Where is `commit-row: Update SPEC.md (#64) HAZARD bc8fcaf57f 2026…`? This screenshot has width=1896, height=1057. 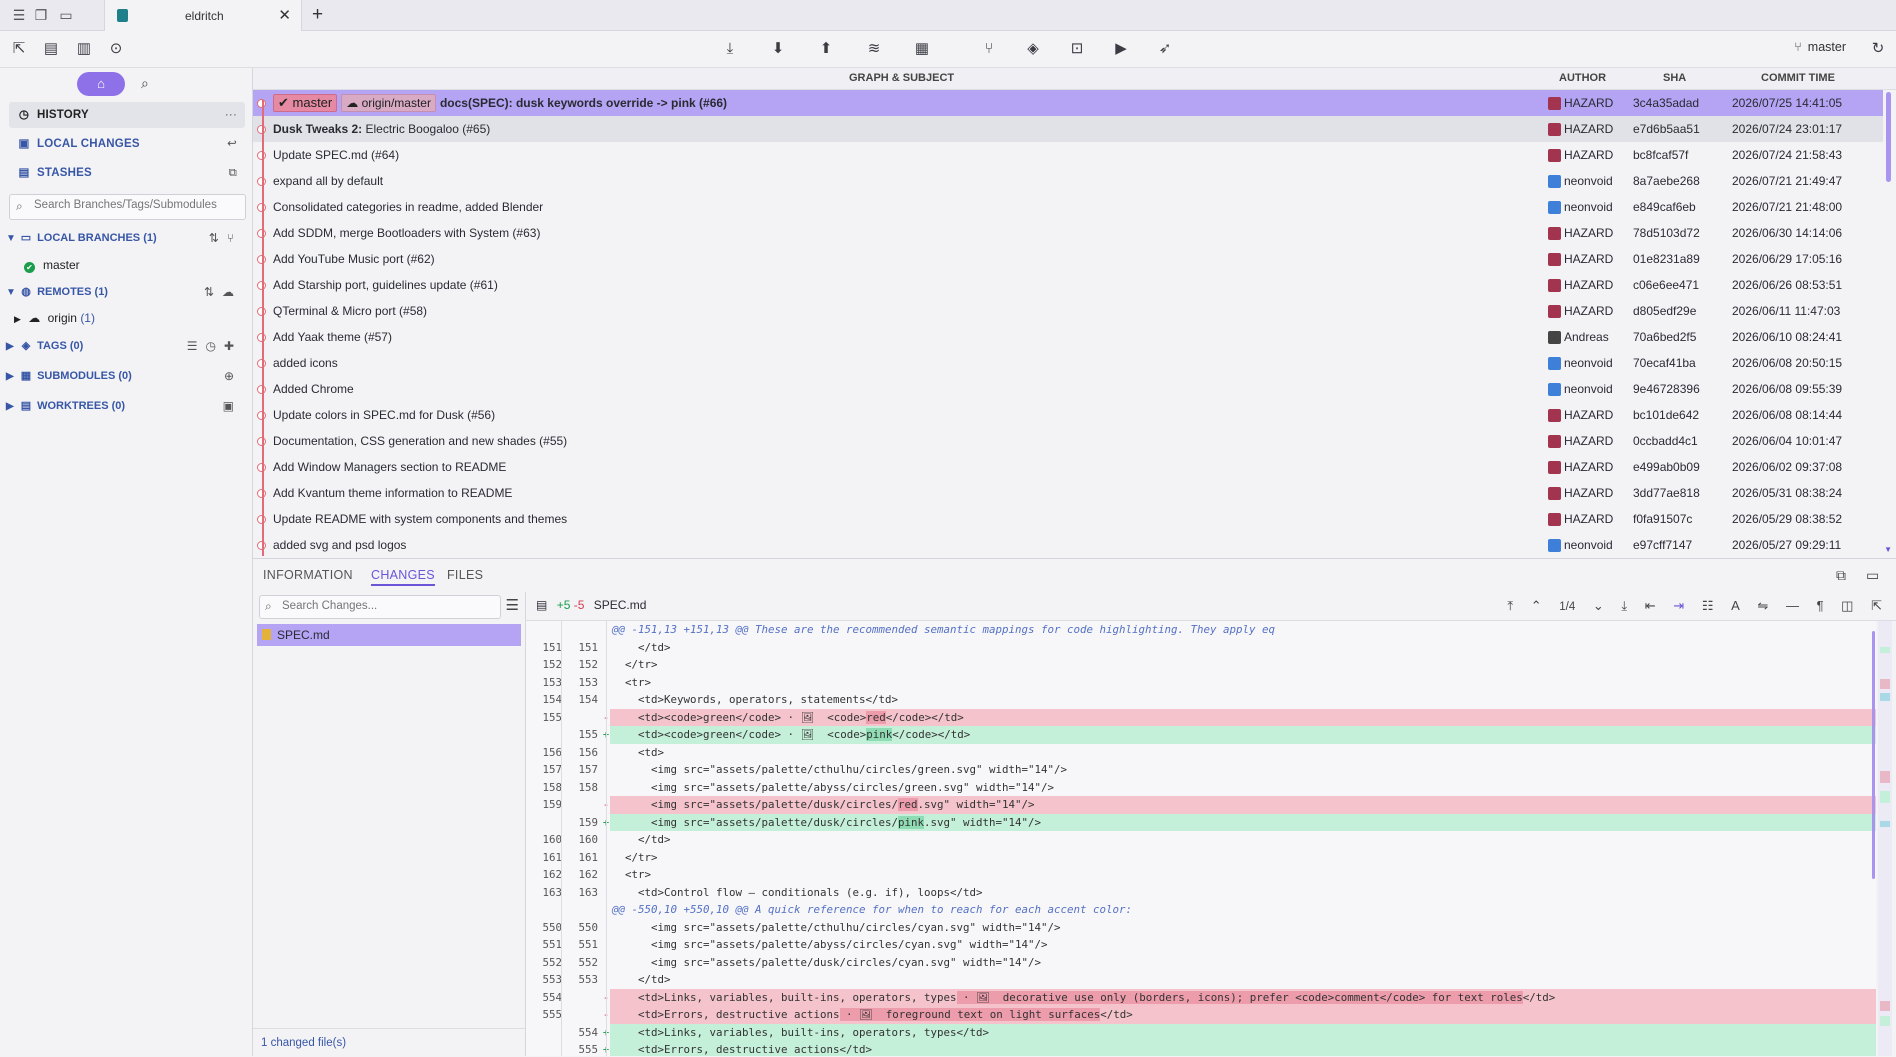 commit-row: Update SPEC.md (#64) HAZARD bc8fcaf57f 2026… is located at coordinates (1068, 155).